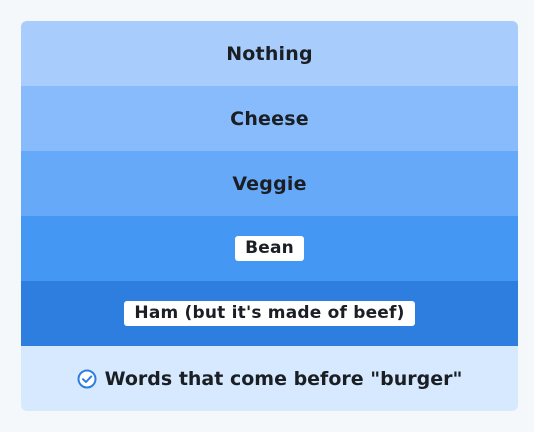 This screenshot has width=534, height=432. I want to click on option-label: Veggie, so click(269, 183).